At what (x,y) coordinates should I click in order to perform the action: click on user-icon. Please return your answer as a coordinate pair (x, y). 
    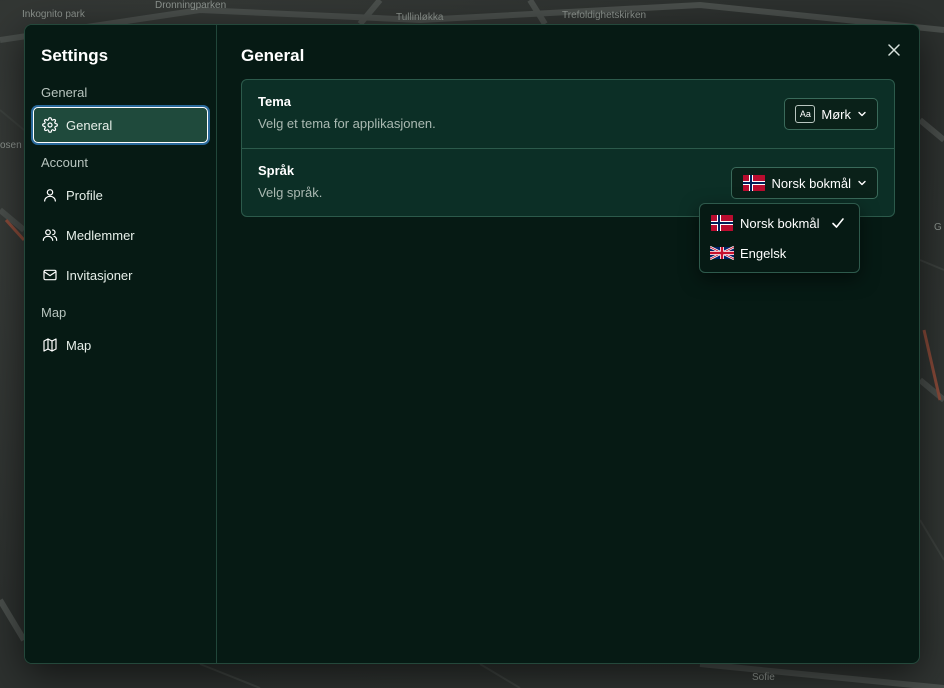
    Looking at the image, I should click on (50, 195).